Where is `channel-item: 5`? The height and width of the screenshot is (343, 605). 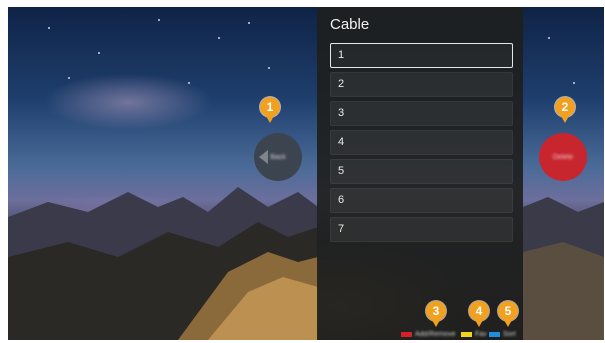 channel-item: 5 is located at coordinates (421, 171).